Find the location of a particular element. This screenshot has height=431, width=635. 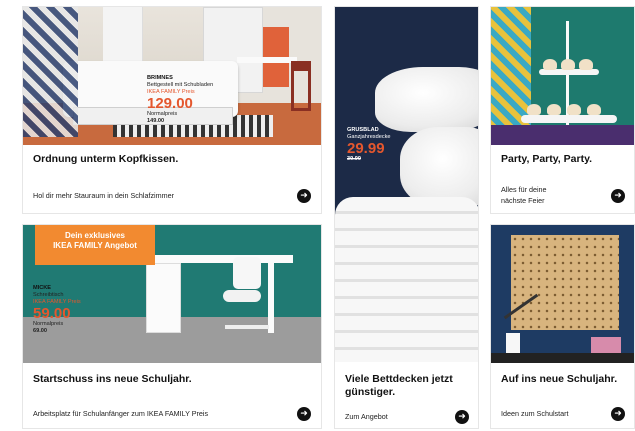

card-title: Party, Party, Party. is located at coordinates (546, 159).